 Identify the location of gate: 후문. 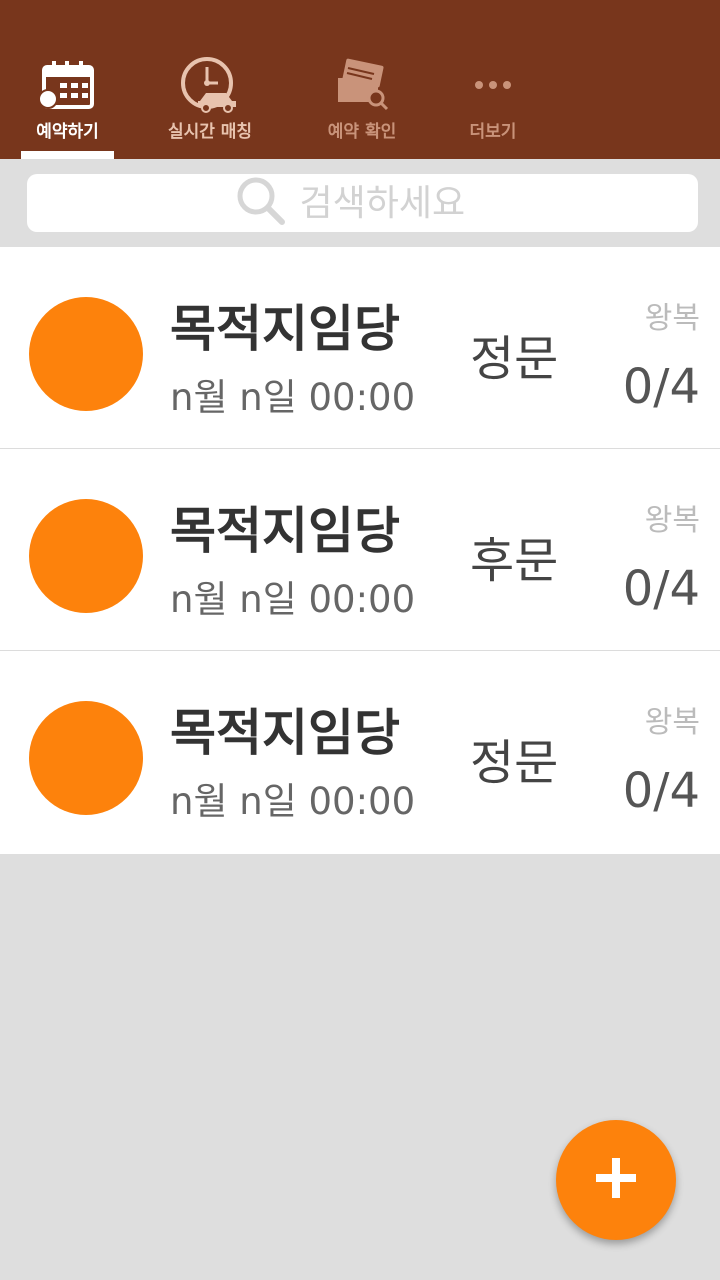
(514, 561).